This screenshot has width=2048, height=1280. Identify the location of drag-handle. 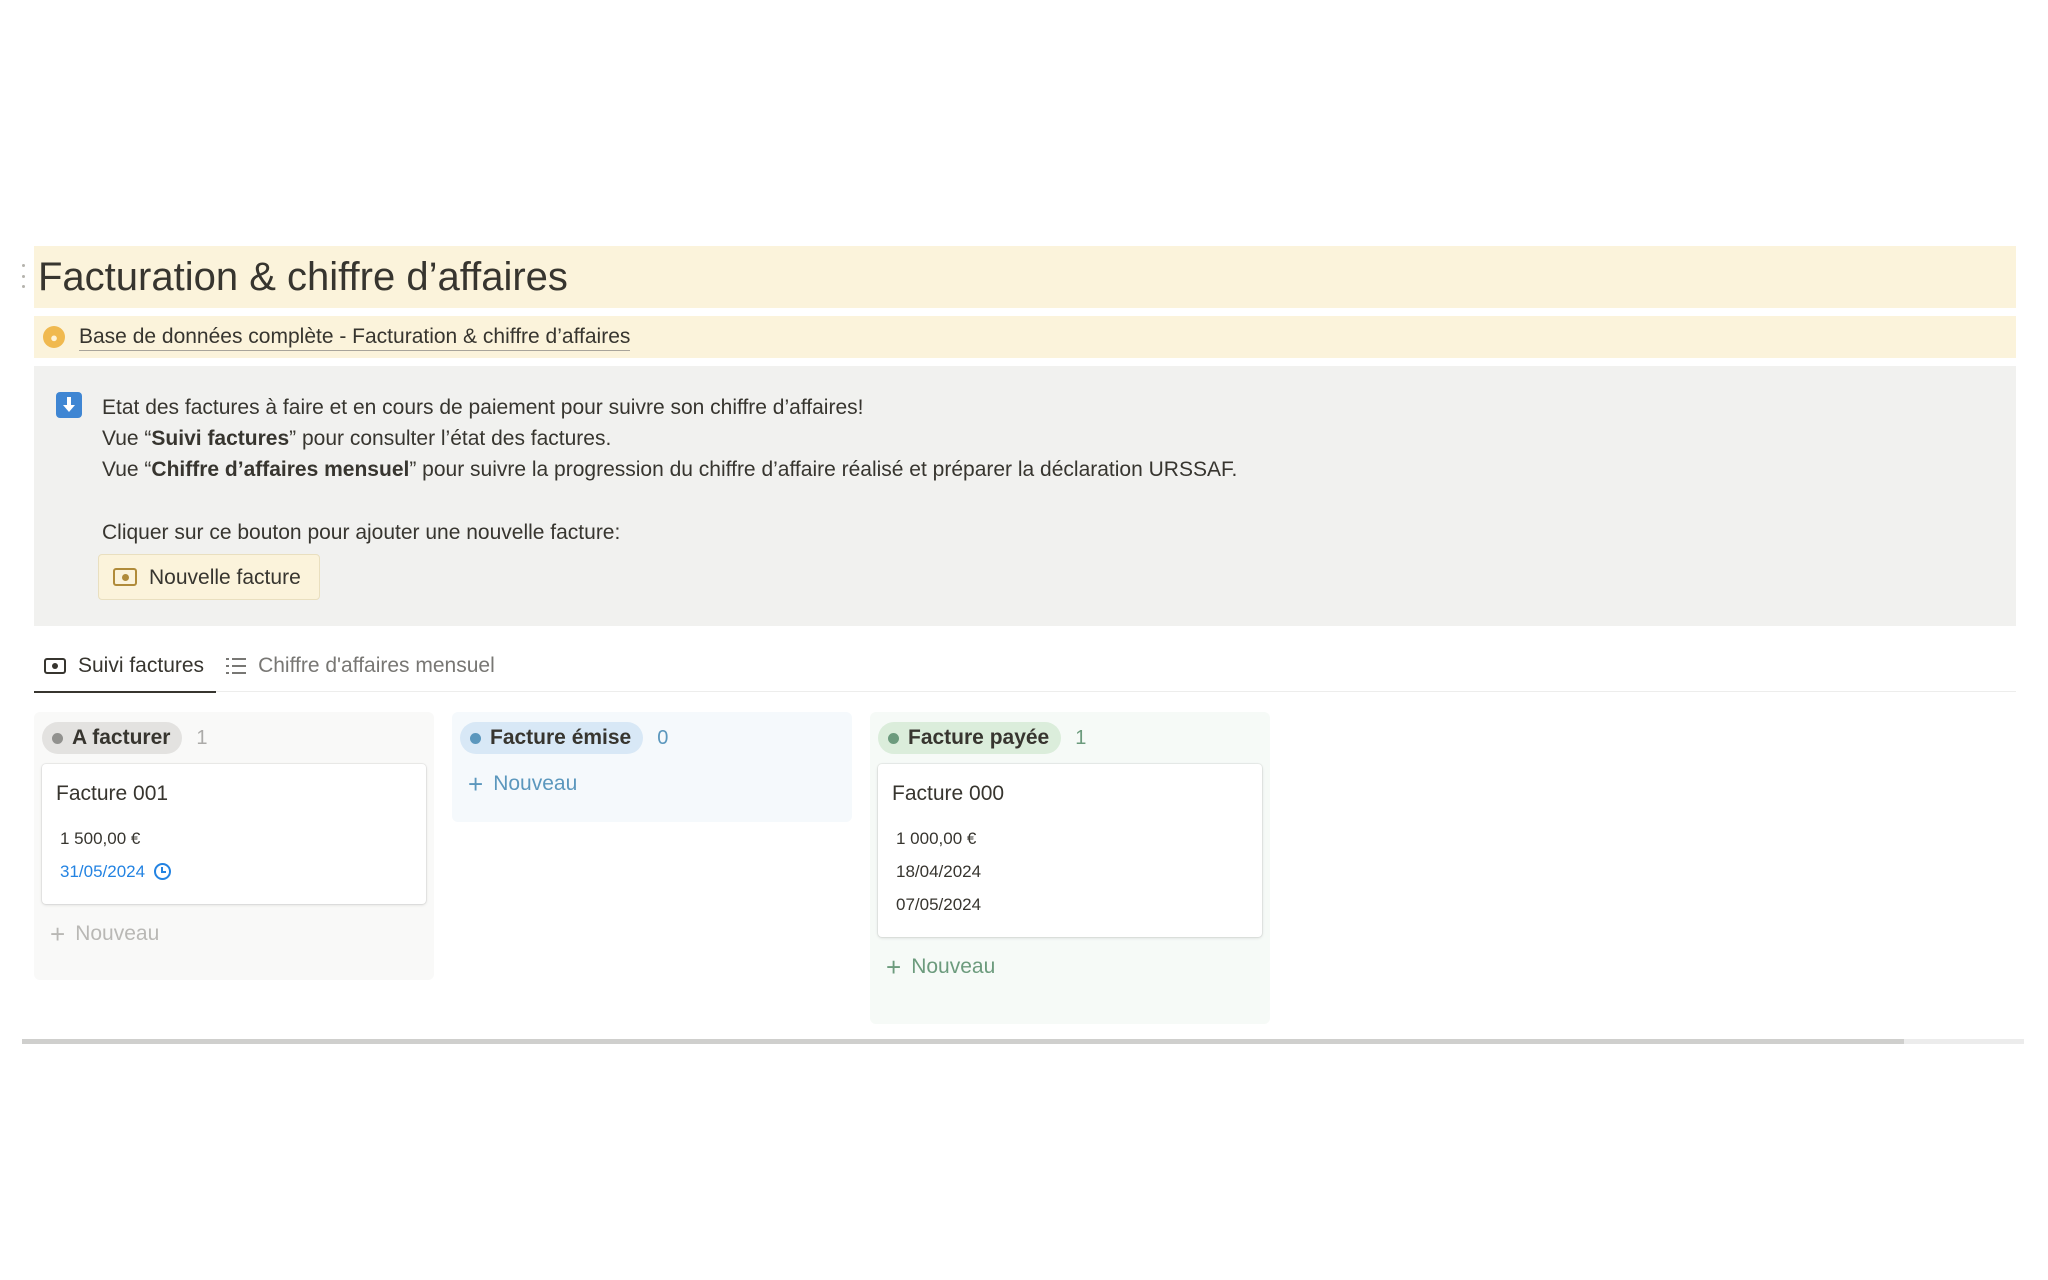
(23, 276).